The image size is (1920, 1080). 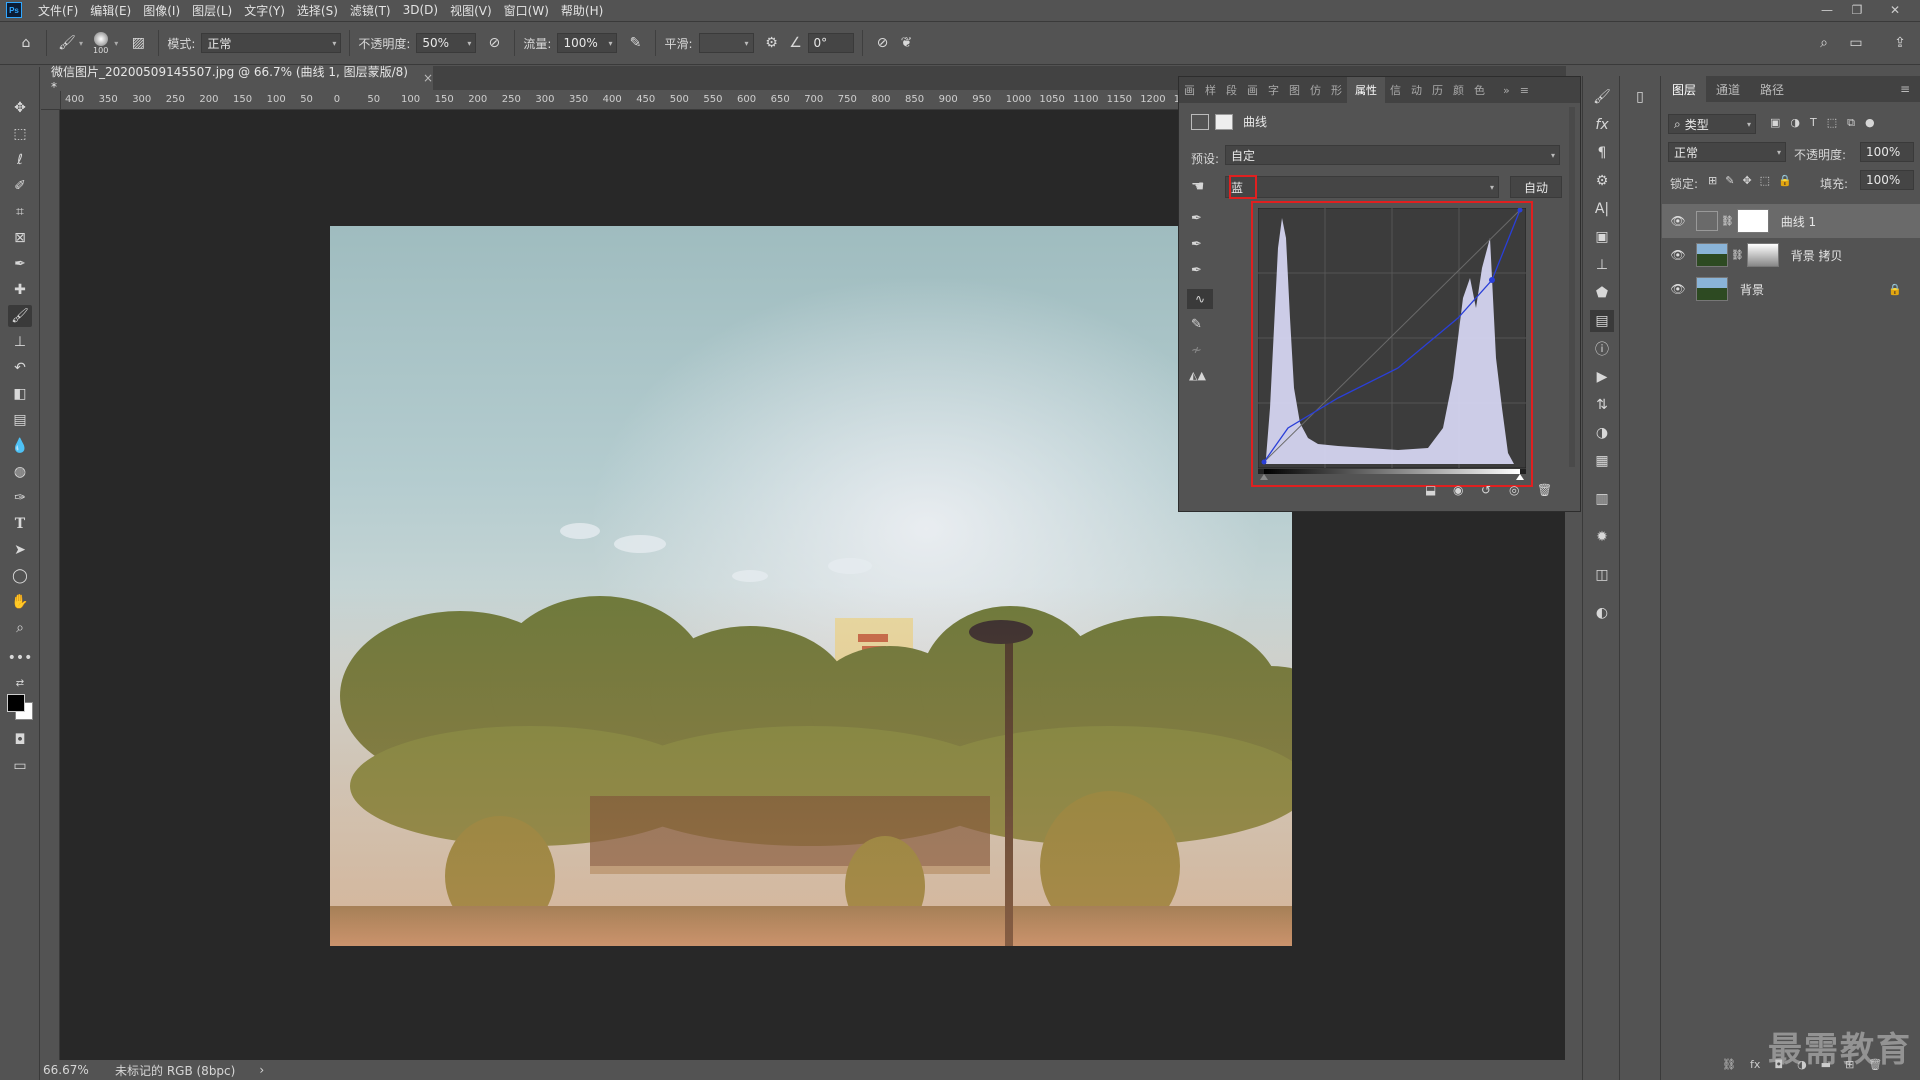 I want to click on menu-window: 窗口(W), so click(x=526, y=10).